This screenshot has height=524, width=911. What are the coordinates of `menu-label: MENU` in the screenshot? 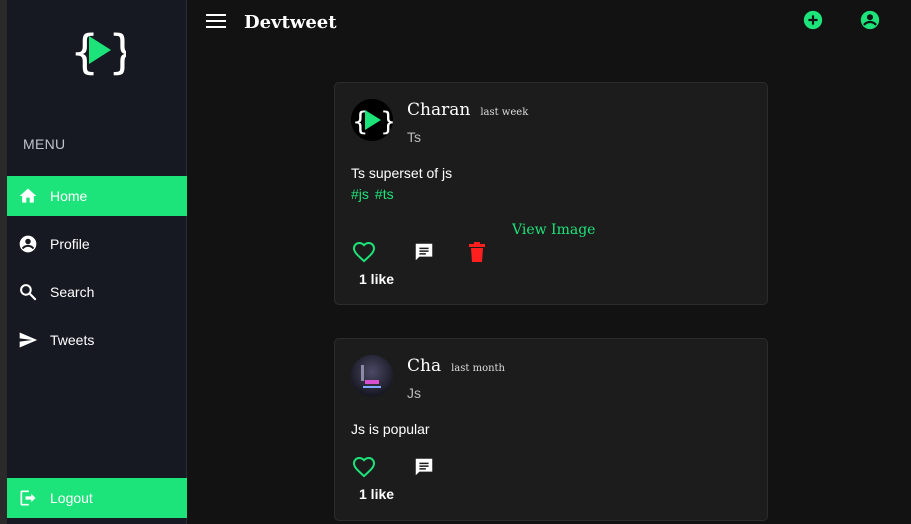 It's located at (44, 144).